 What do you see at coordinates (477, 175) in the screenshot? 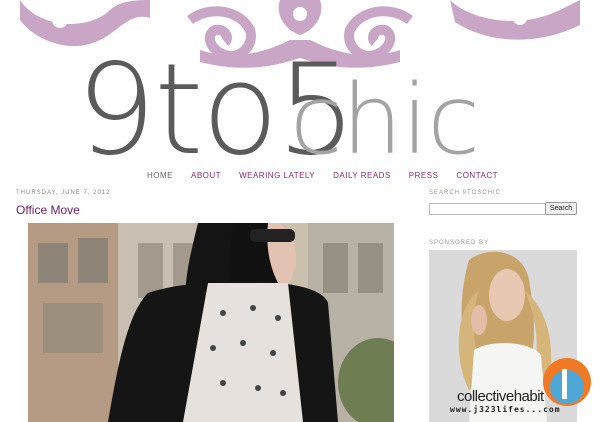
I see `nav-contact: CONTACT` at bounding box center [477, 175].